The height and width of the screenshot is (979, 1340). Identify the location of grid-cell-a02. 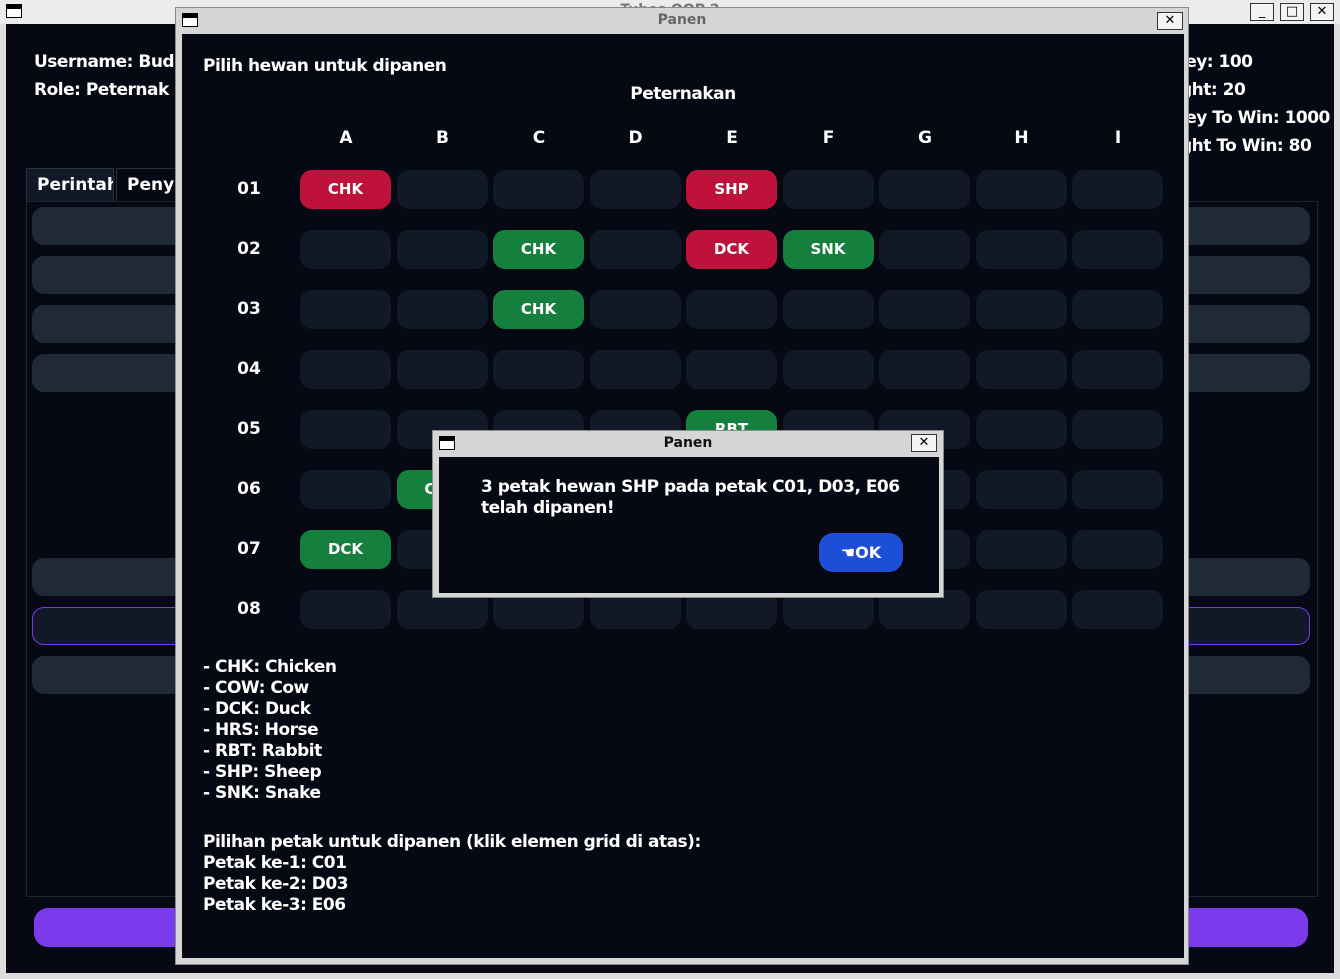
(345, 249).